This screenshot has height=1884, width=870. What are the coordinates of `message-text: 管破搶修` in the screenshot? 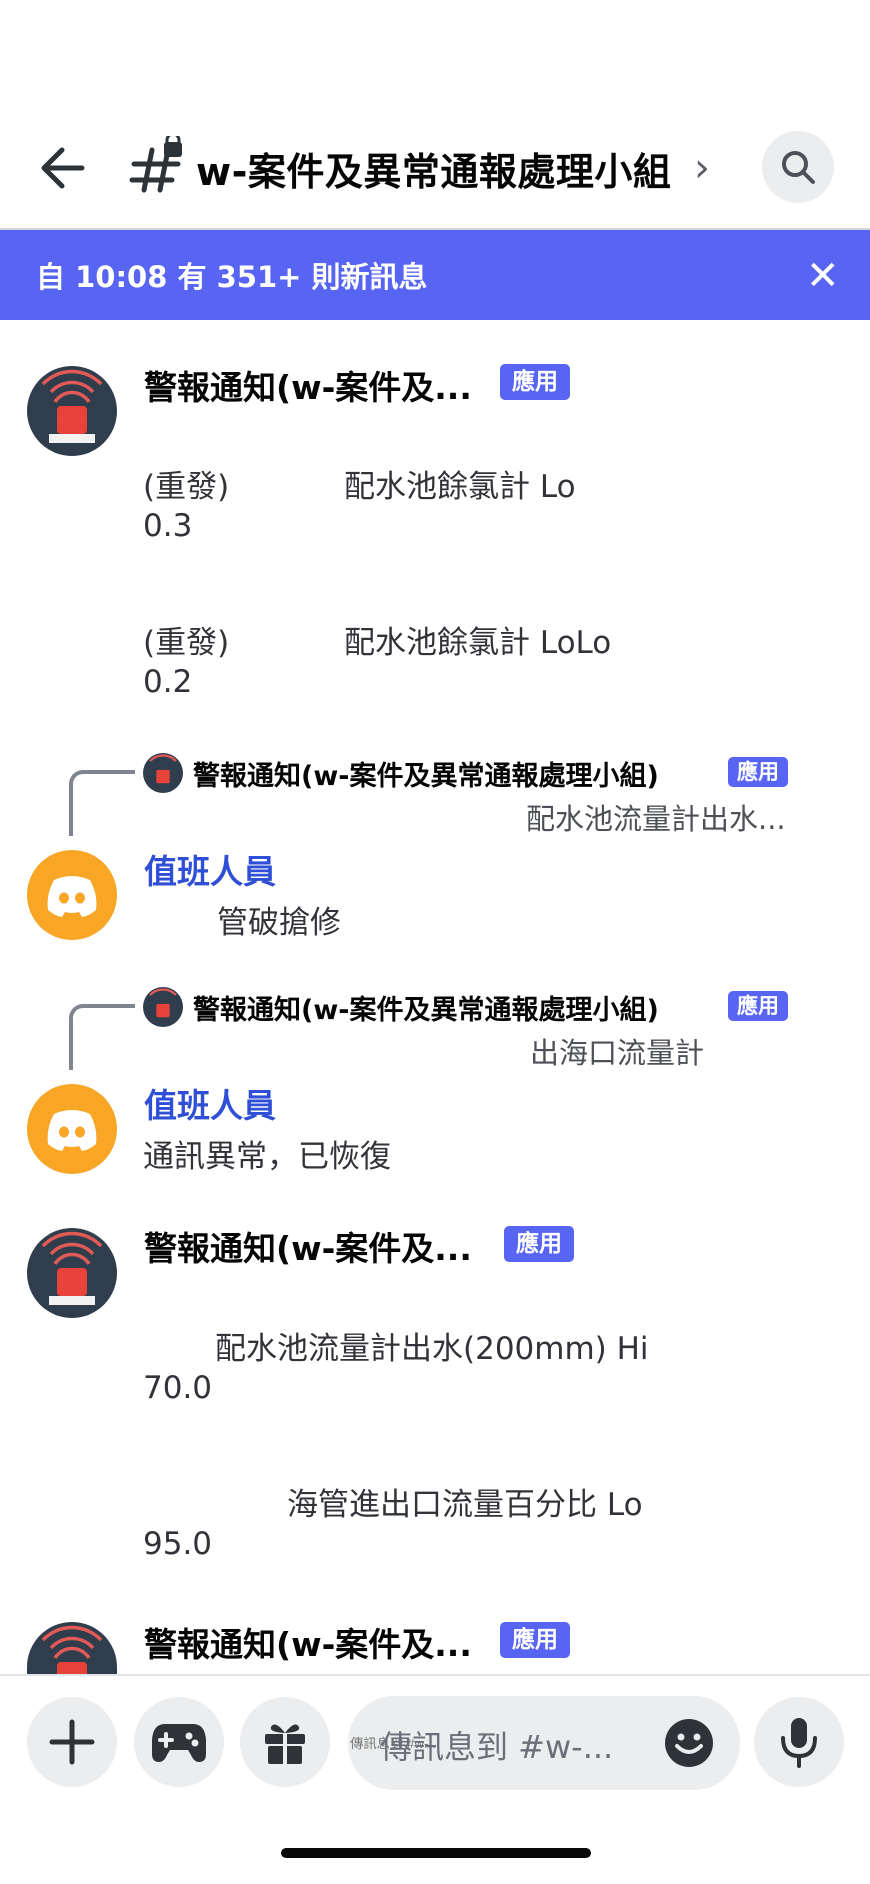 It's located at (279, 923).